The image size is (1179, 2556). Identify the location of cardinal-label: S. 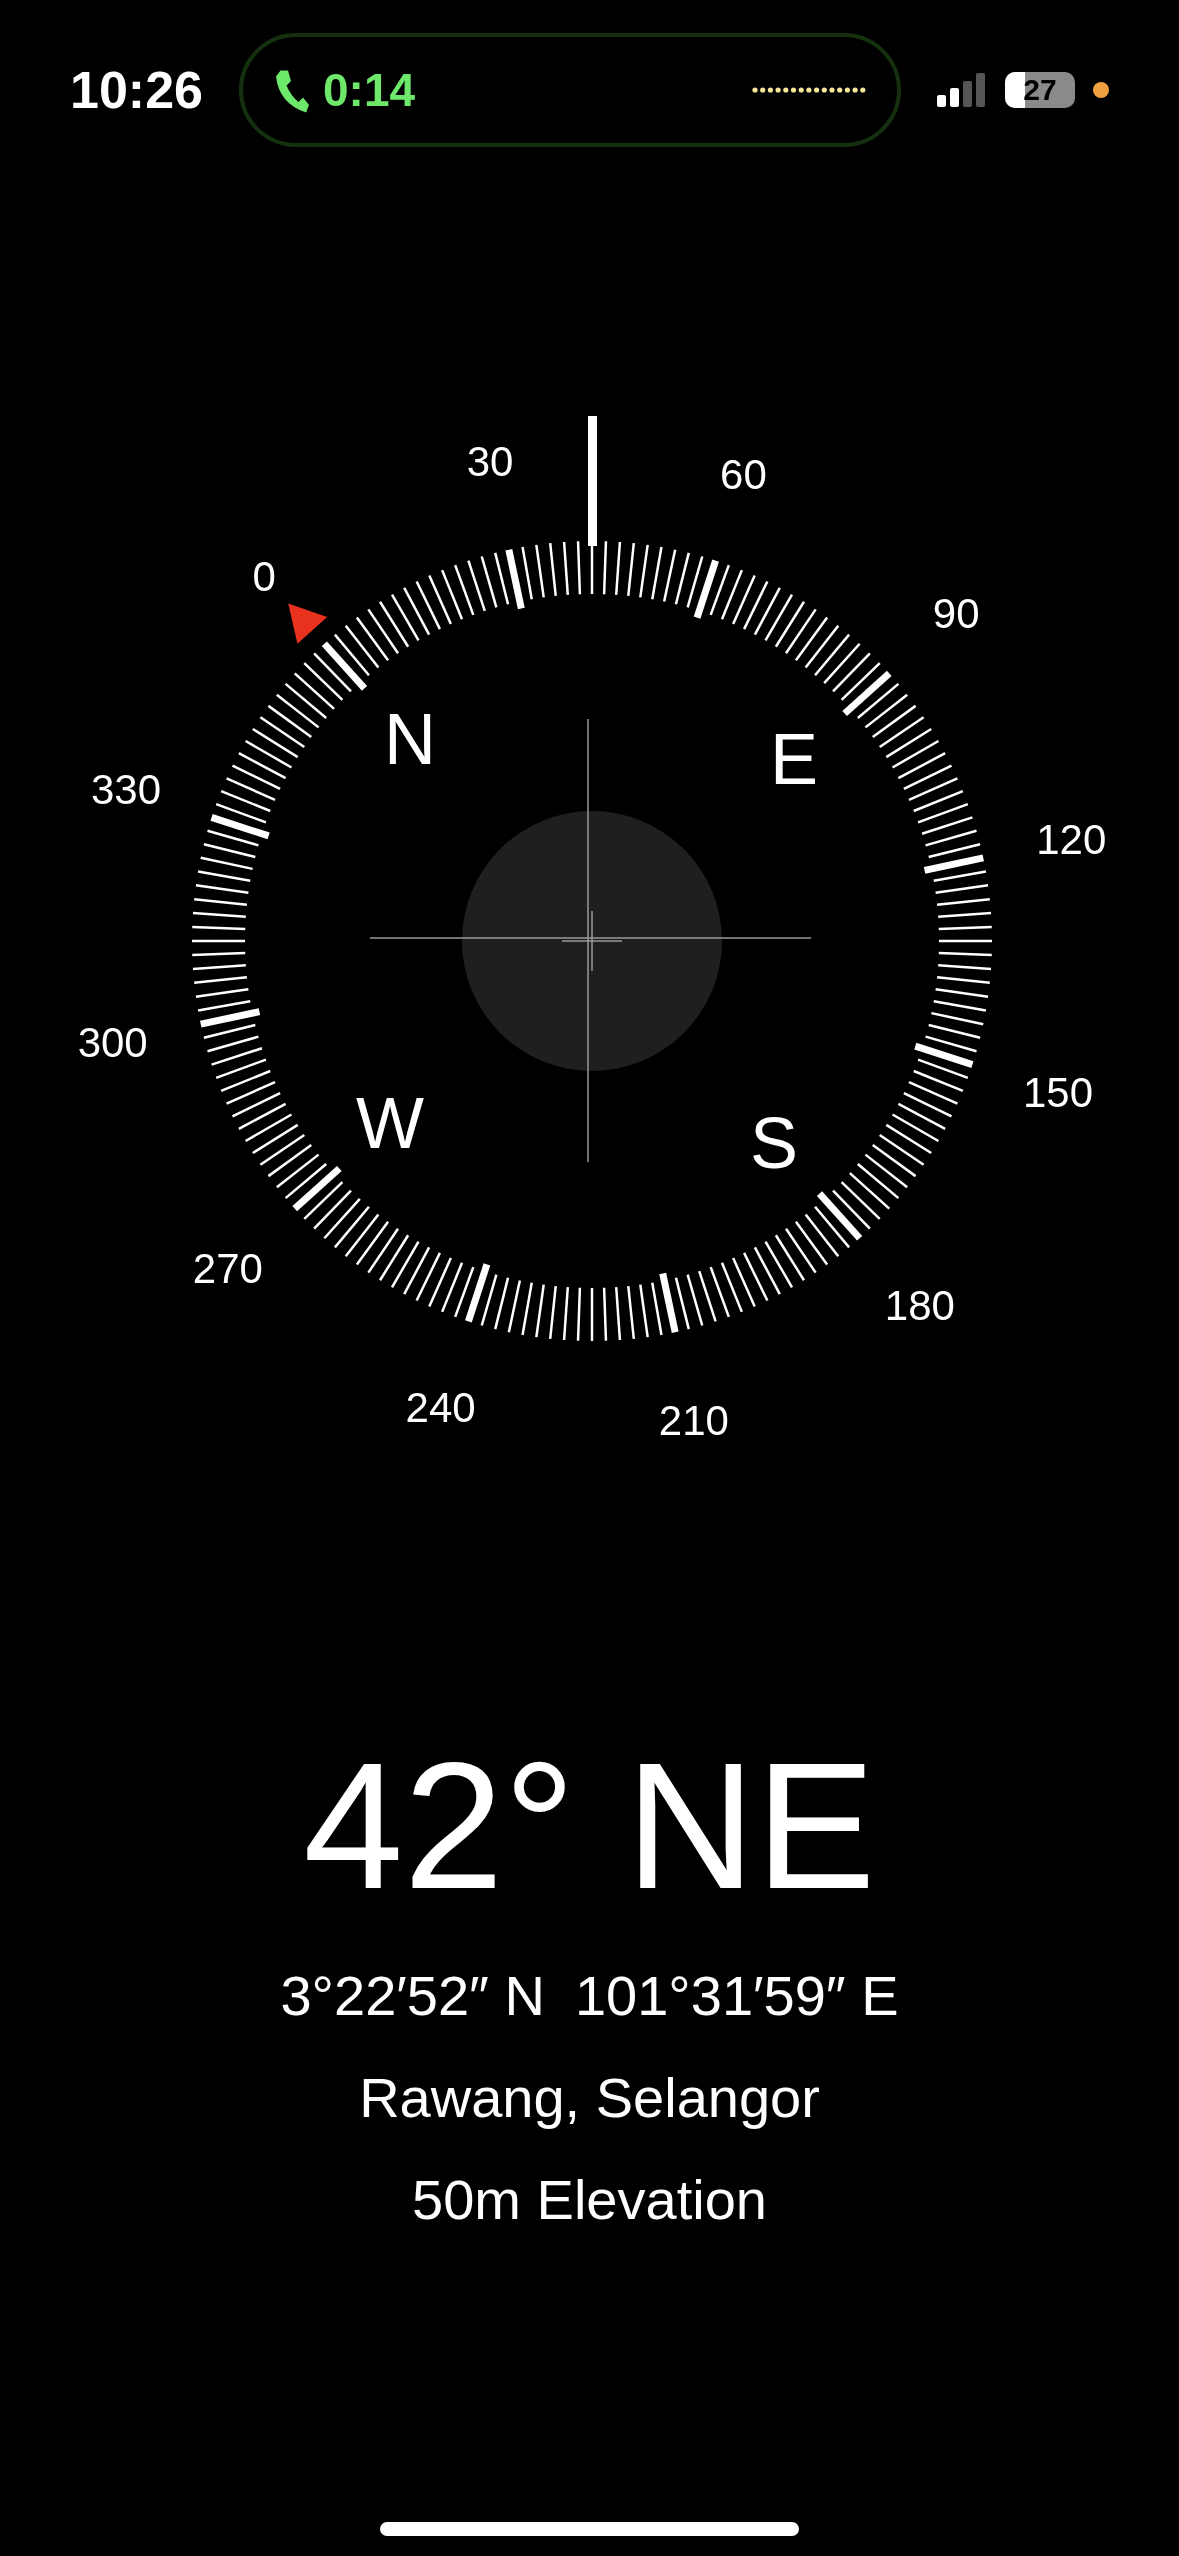
(774, 1143).